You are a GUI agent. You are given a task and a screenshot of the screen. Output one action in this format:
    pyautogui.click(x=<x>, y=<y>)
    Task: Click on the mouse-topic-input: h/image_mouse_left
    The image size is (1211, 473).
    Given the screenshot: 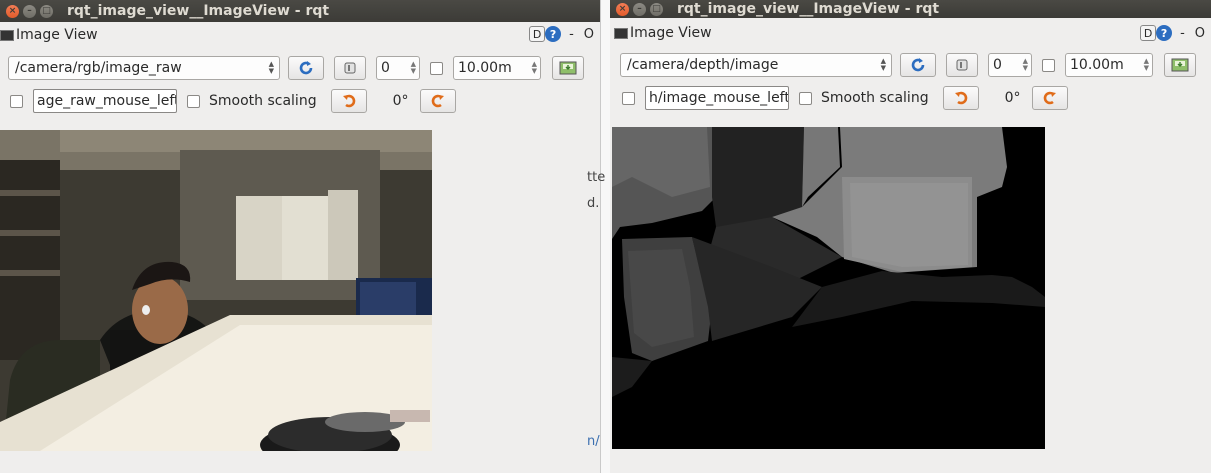 What is the action you would take?
    pyautogui.click(x=717, y=98)
    